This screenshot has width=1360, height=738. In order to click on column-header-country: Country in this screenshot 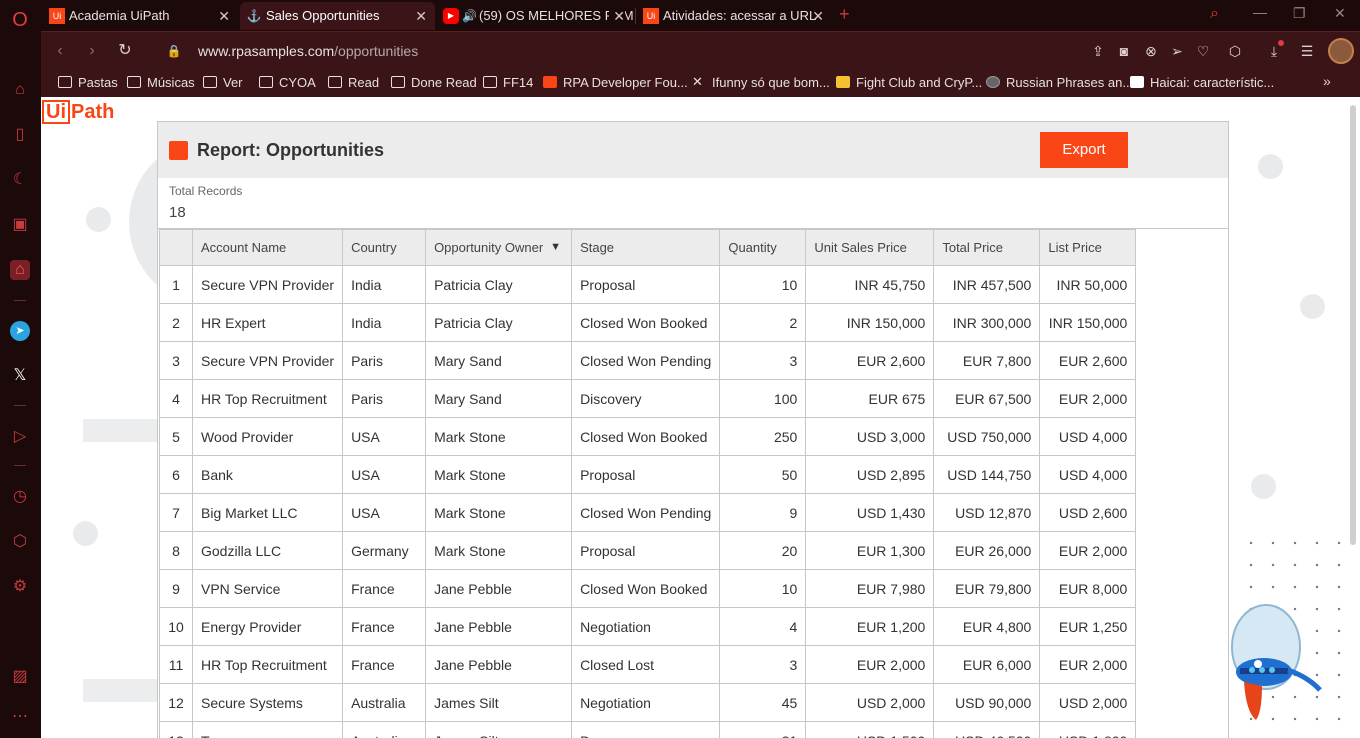, I will do `click(384, 247)`.